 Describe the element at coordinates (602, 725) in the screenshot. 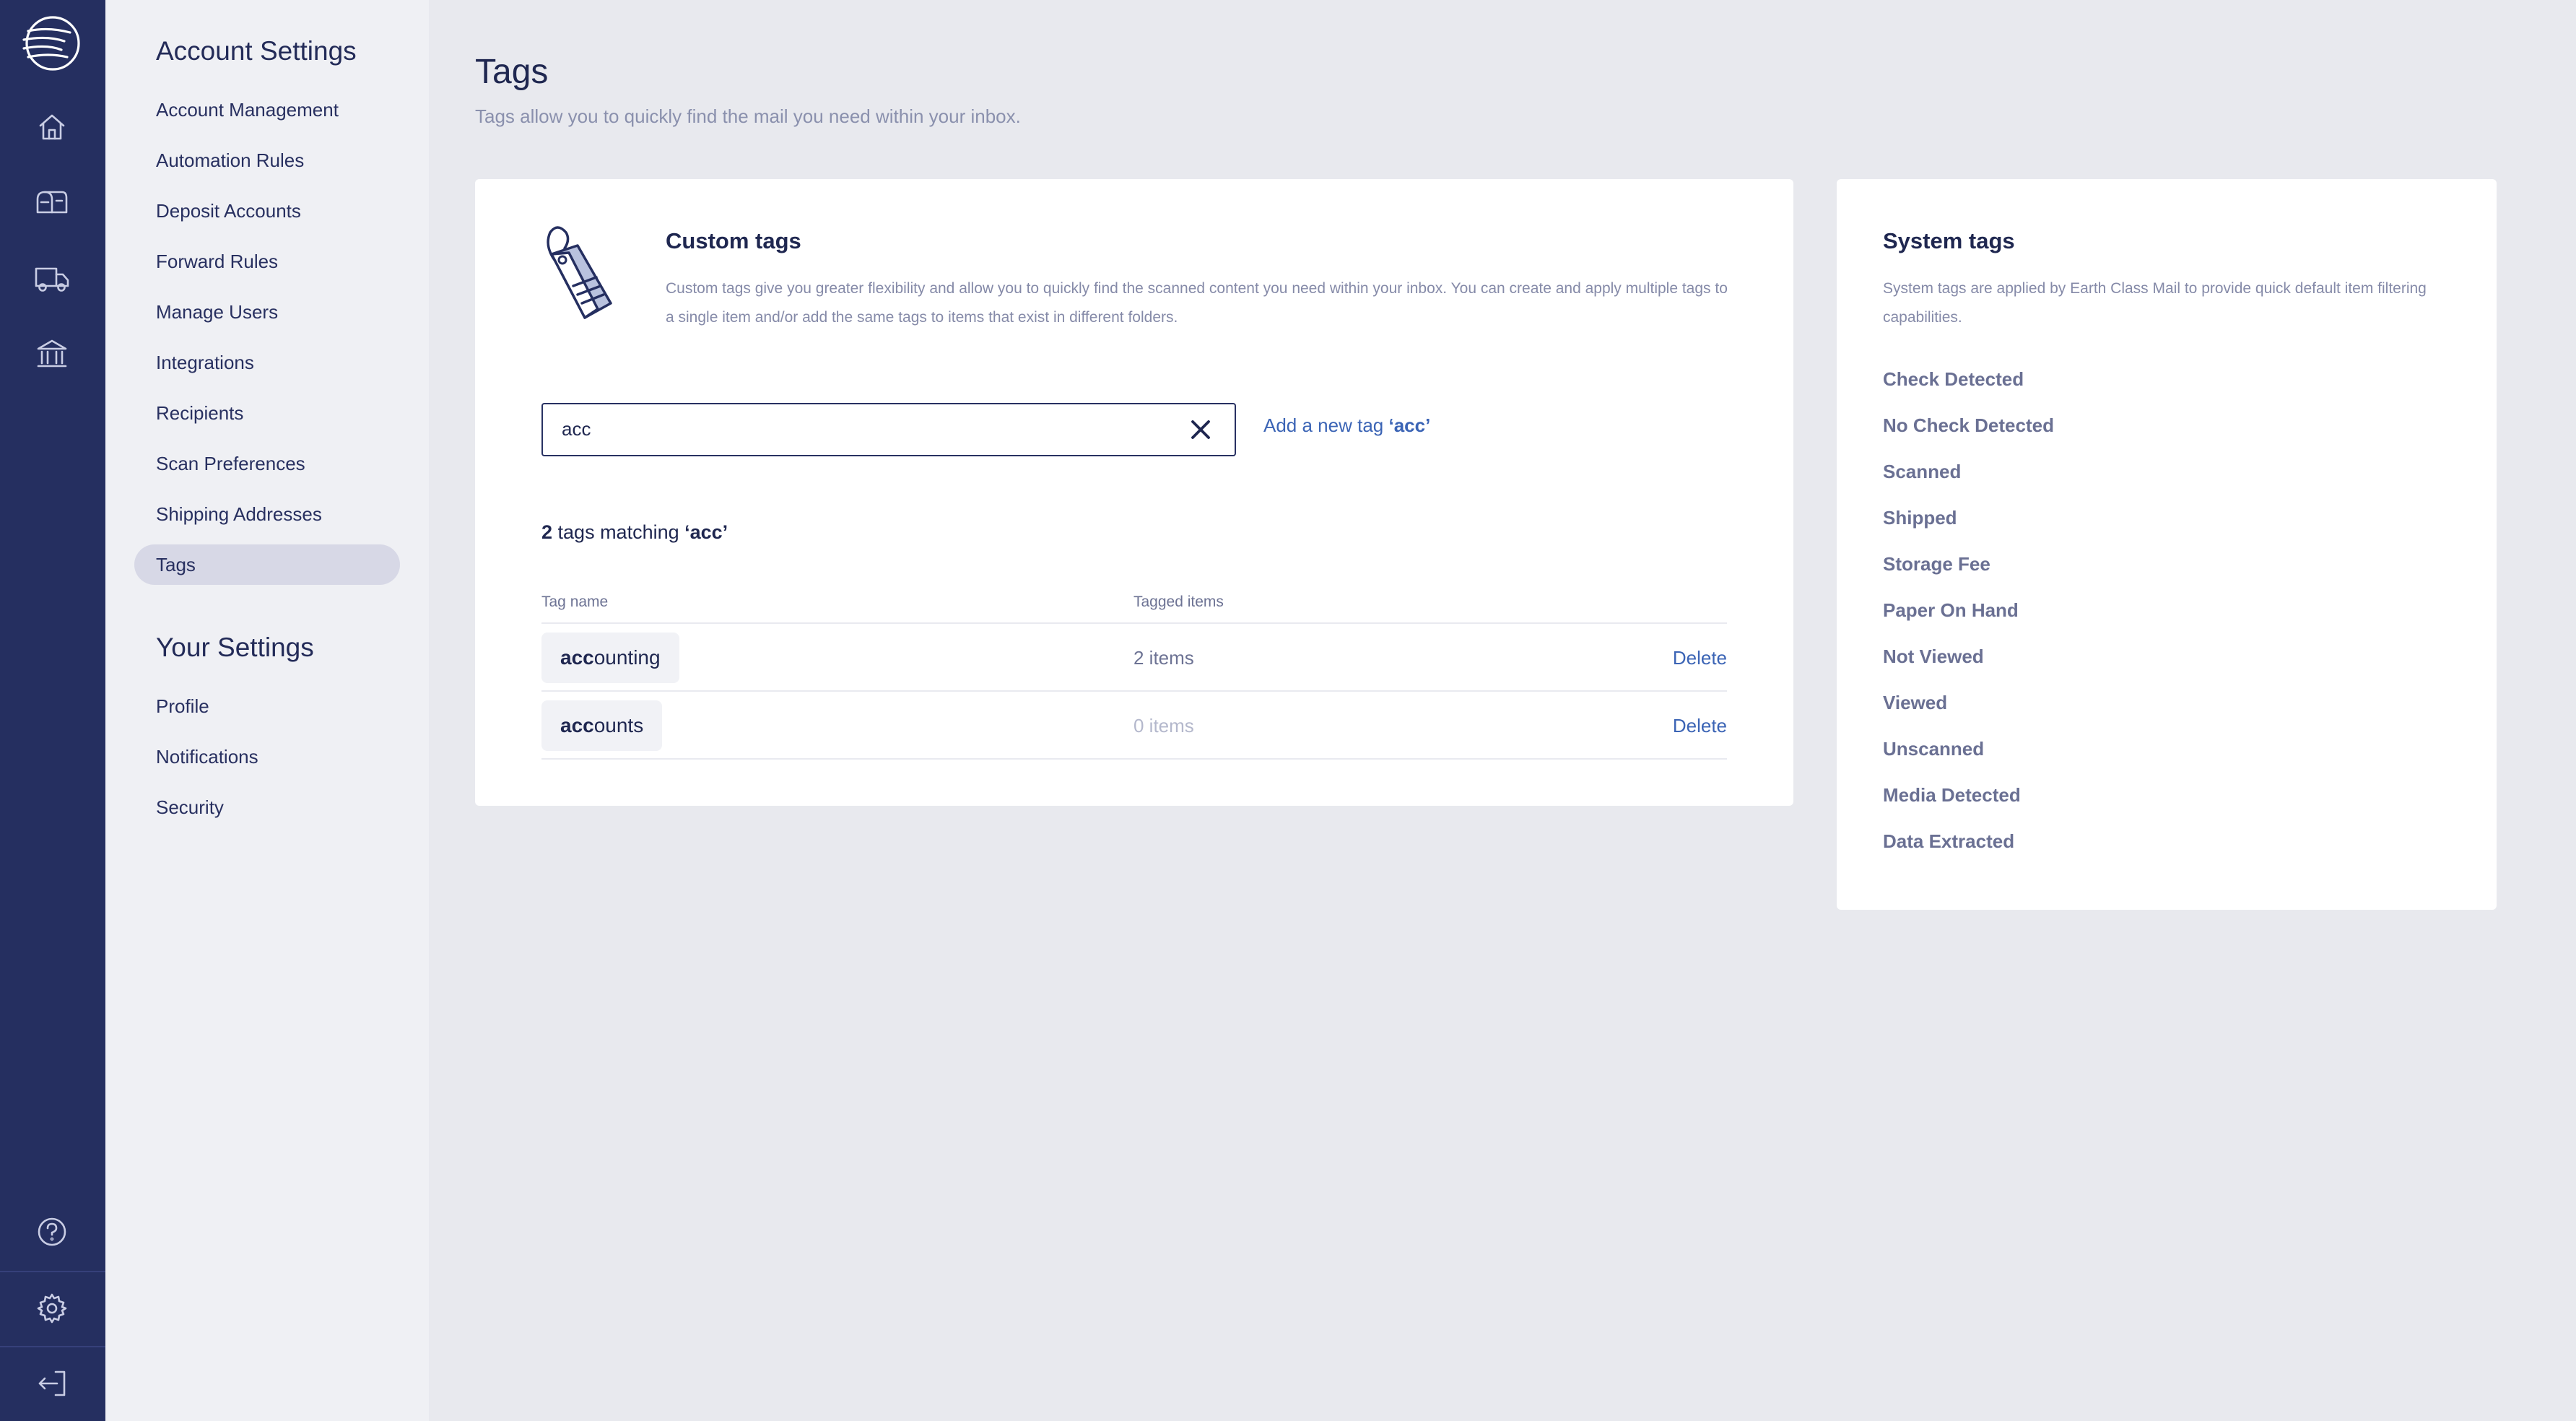

I see `tag-pill-accounts: acc ounts` at that location.